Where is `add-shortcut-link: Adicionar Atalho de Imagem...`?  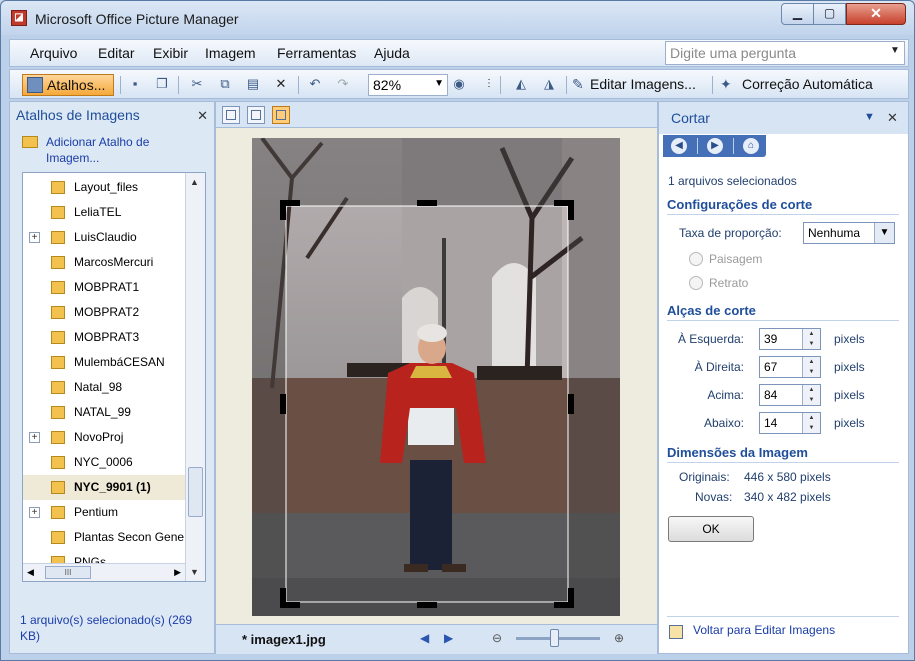
add-shortcut-link: Adicionar Atalho de Imagem... is located at coordinates (110, 150).